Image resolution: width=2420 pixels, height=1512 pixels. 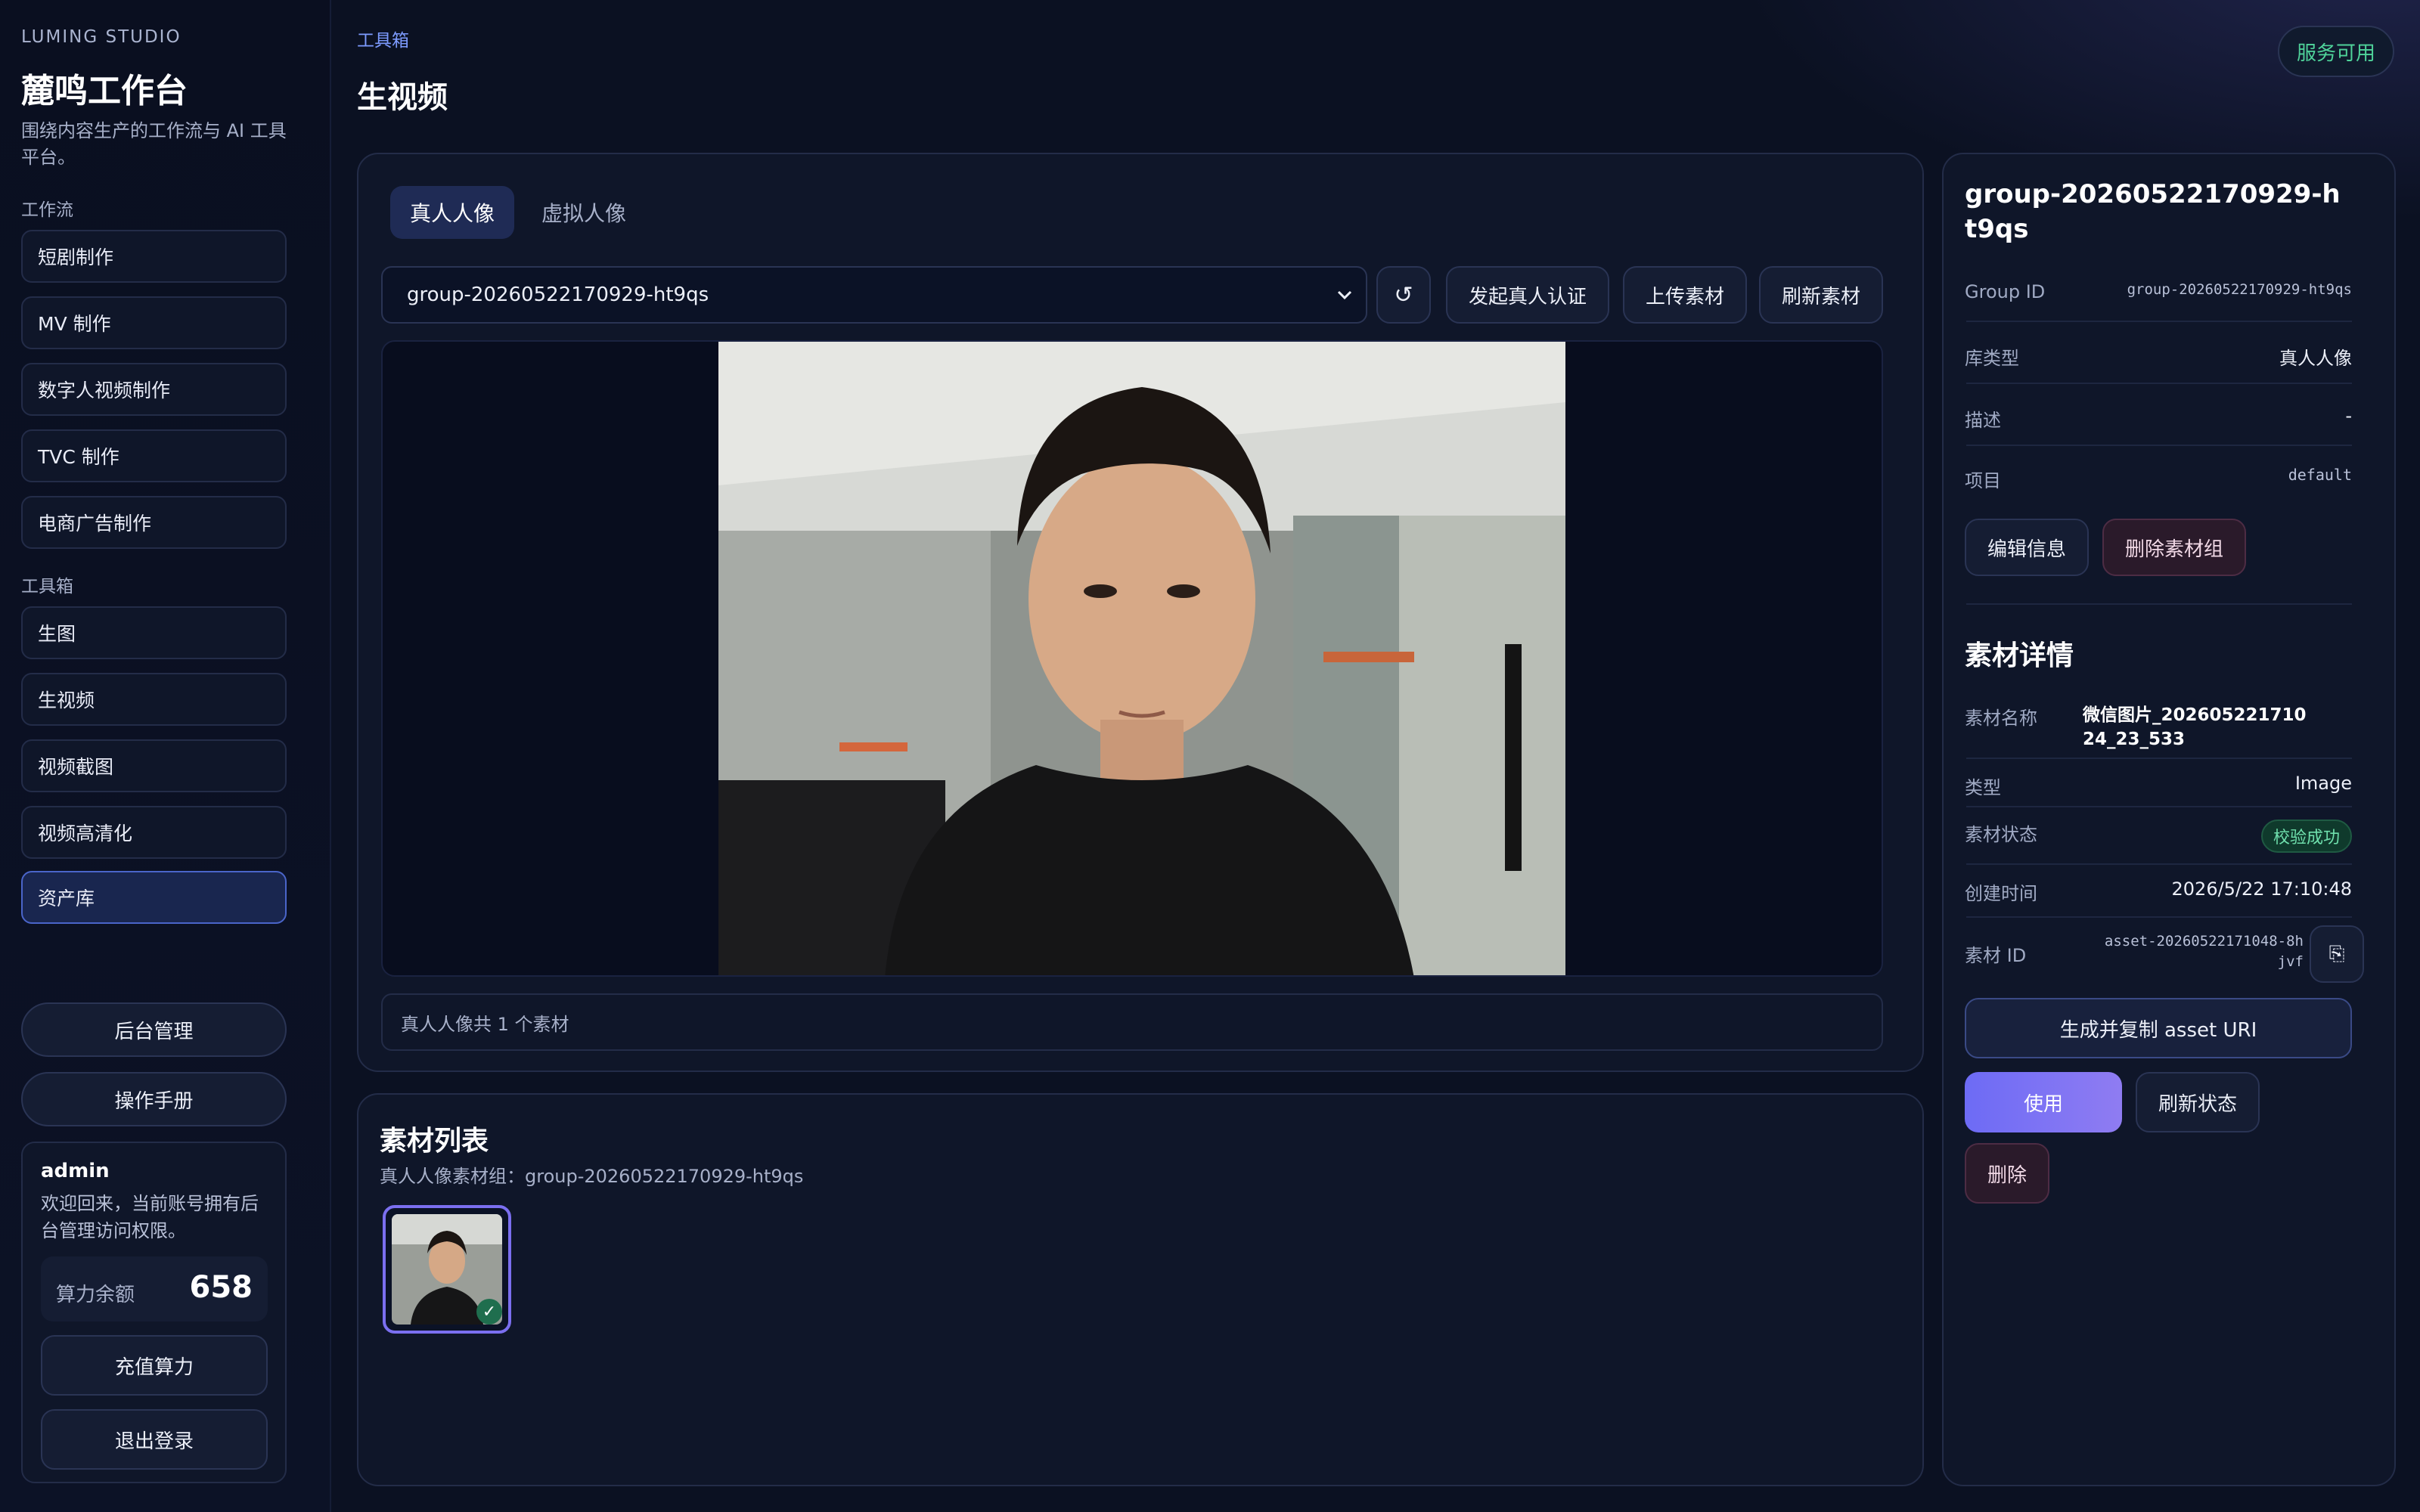 What do you see at coordinates (154, 389) in the screenshot?
I see `nav-item-digital-human: 数字人视频制作` at bounding box center [154, 389].